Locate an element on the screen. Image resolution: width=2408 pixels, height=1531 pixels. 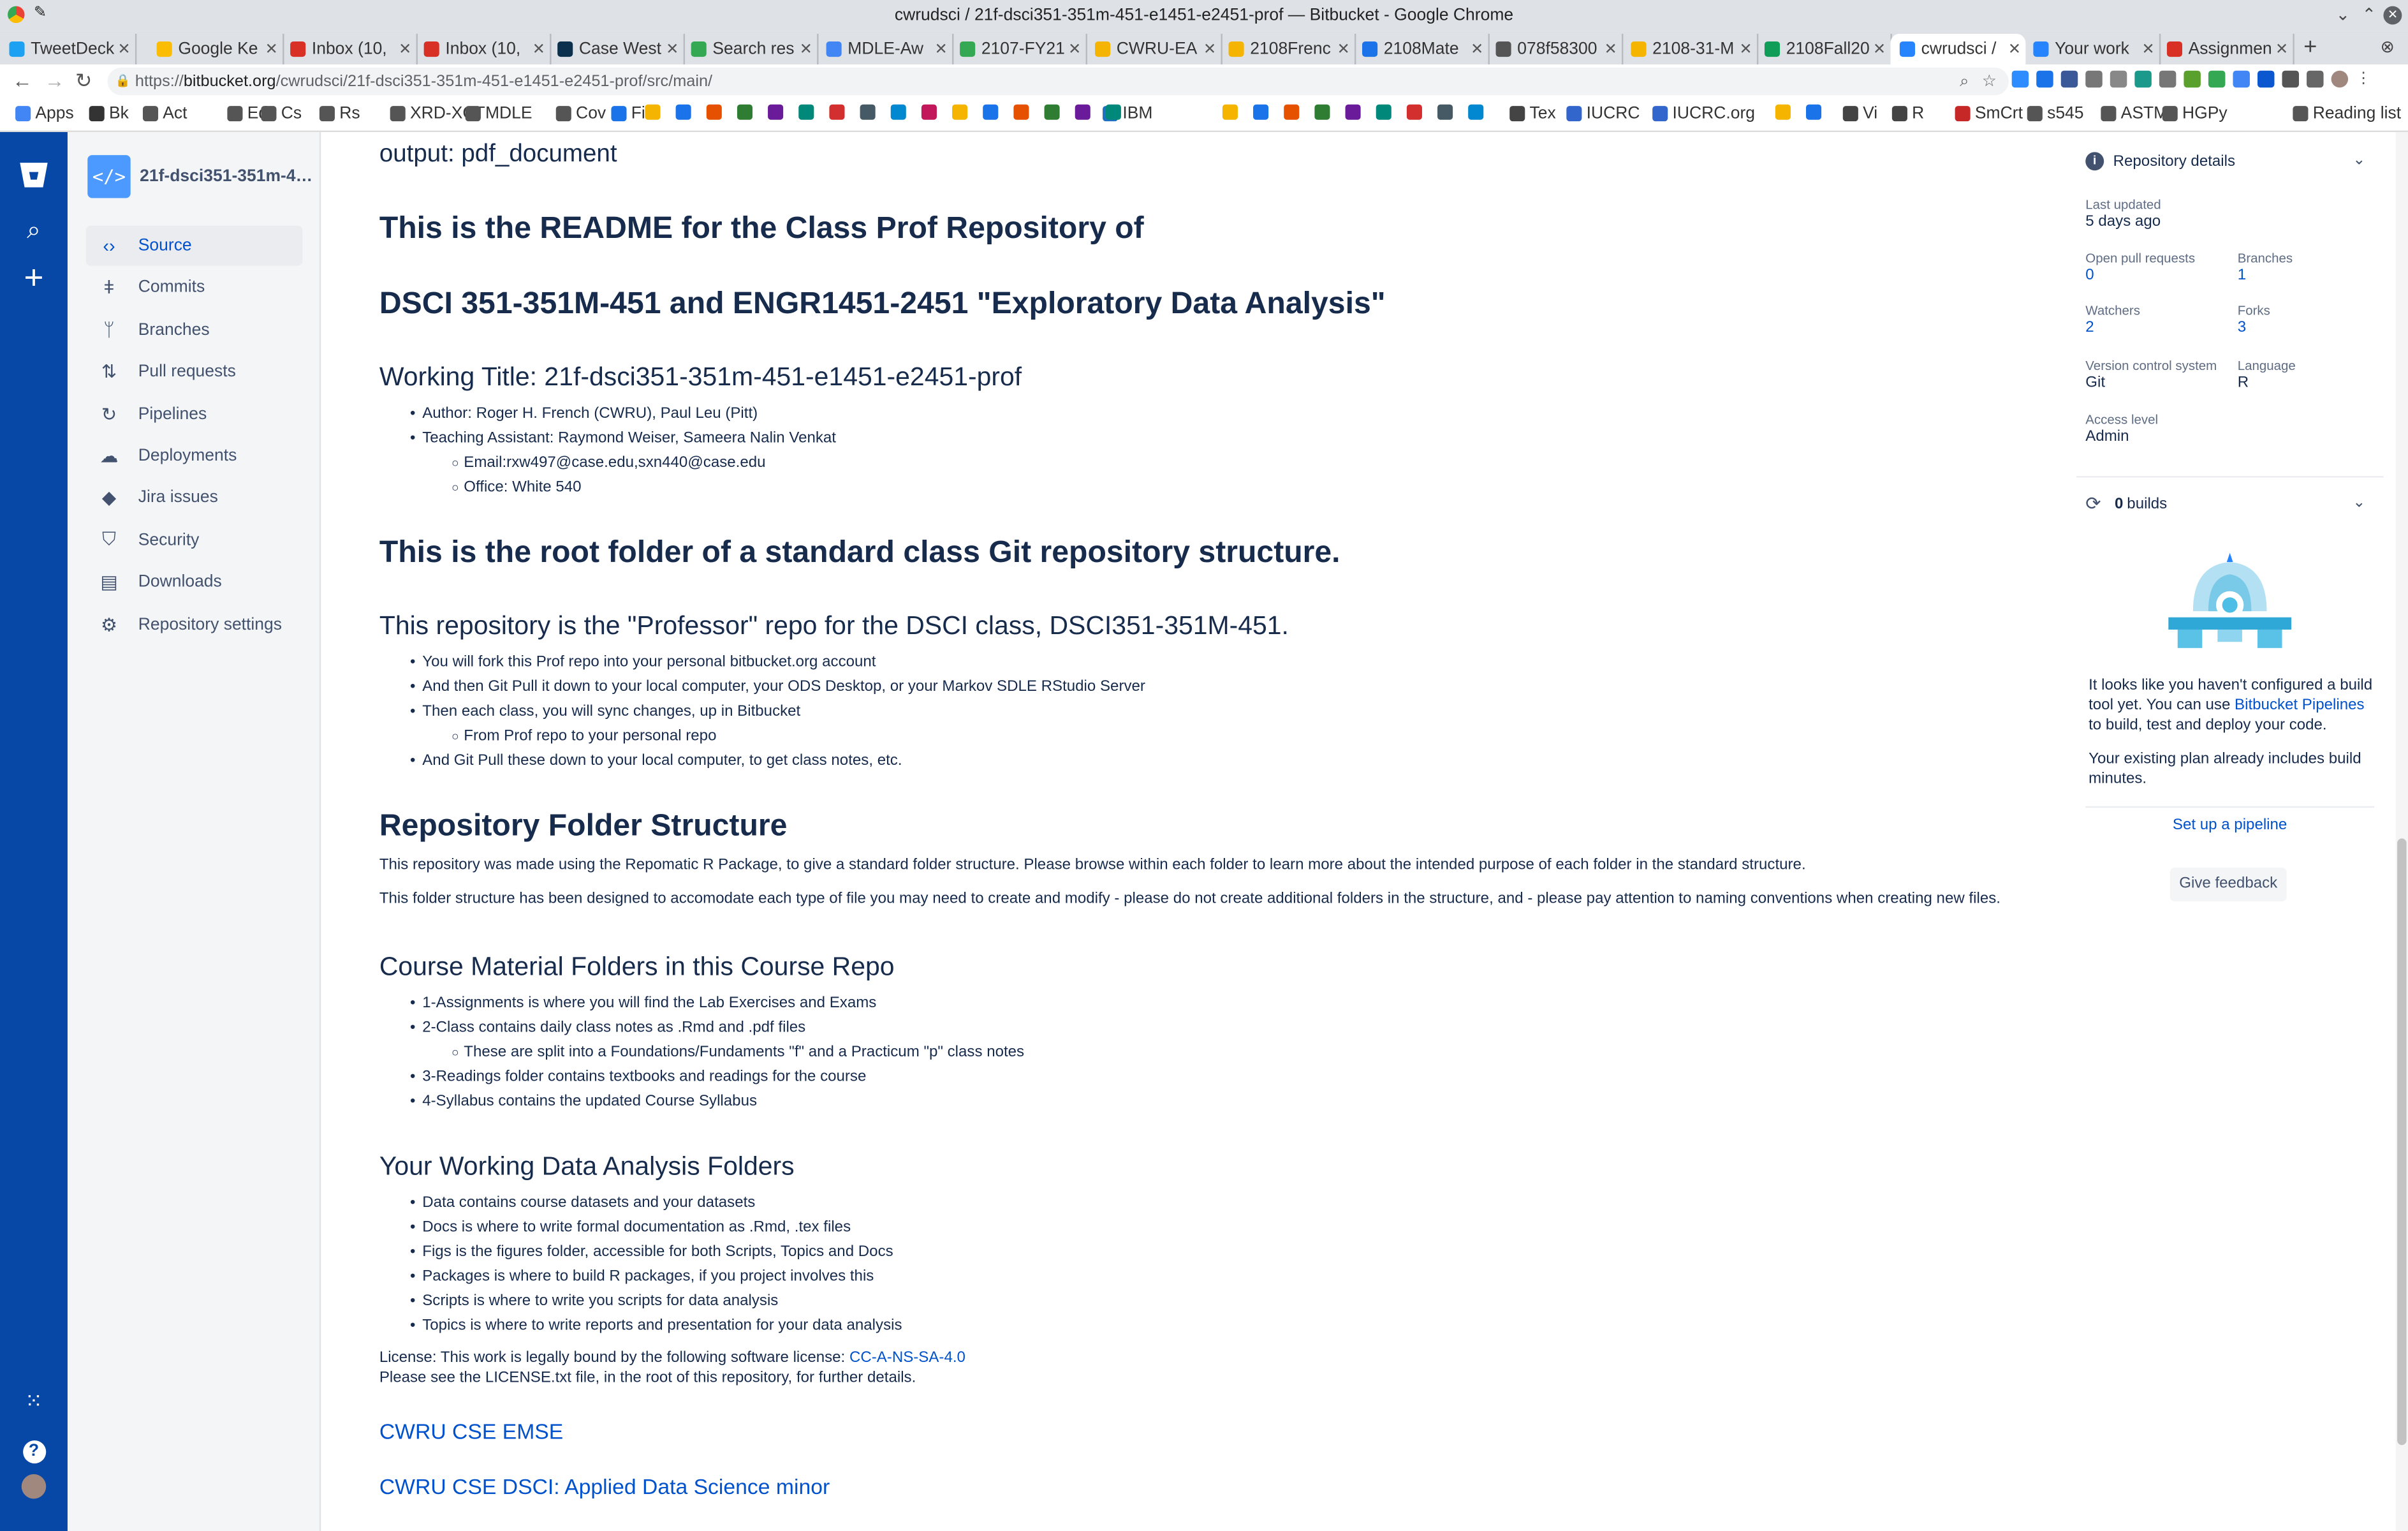
license-link: CC-A-NS-SA-4.0 is located at coordinates (907, 1358).